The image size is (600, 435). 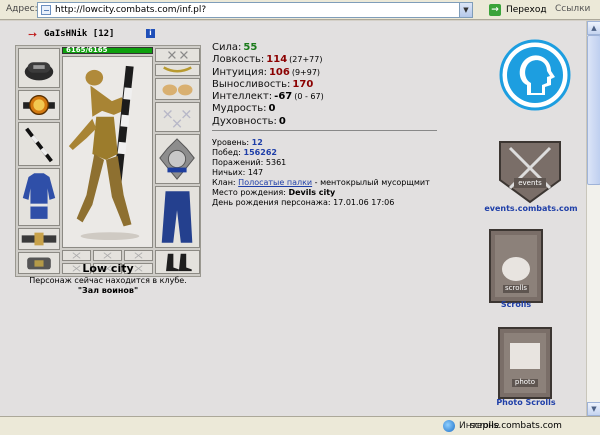 What do you see at coordinates (516, 304) in the screenshot?
I see `scrolls-link: Scrolls` at bounding box center [516, 304].